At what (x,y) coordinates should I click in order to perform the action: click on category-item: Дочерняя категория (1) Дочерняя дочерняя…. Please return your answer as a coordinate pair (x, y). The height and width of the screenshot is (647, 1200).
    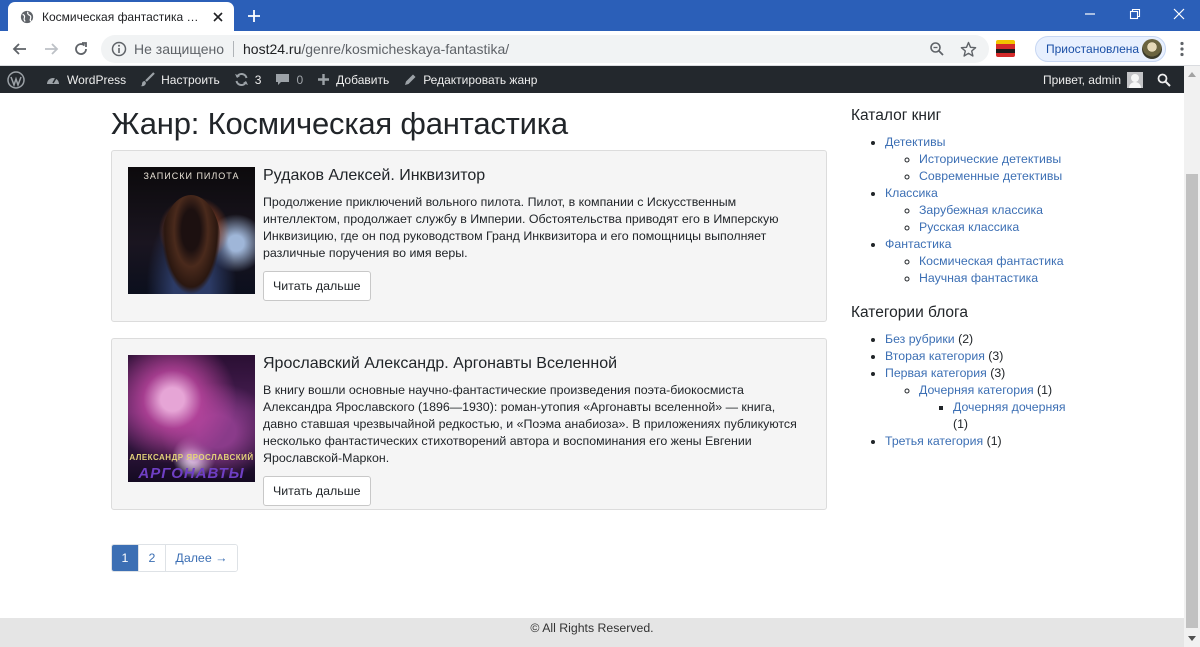
    Looking at the image, I should click on (1045, 407).